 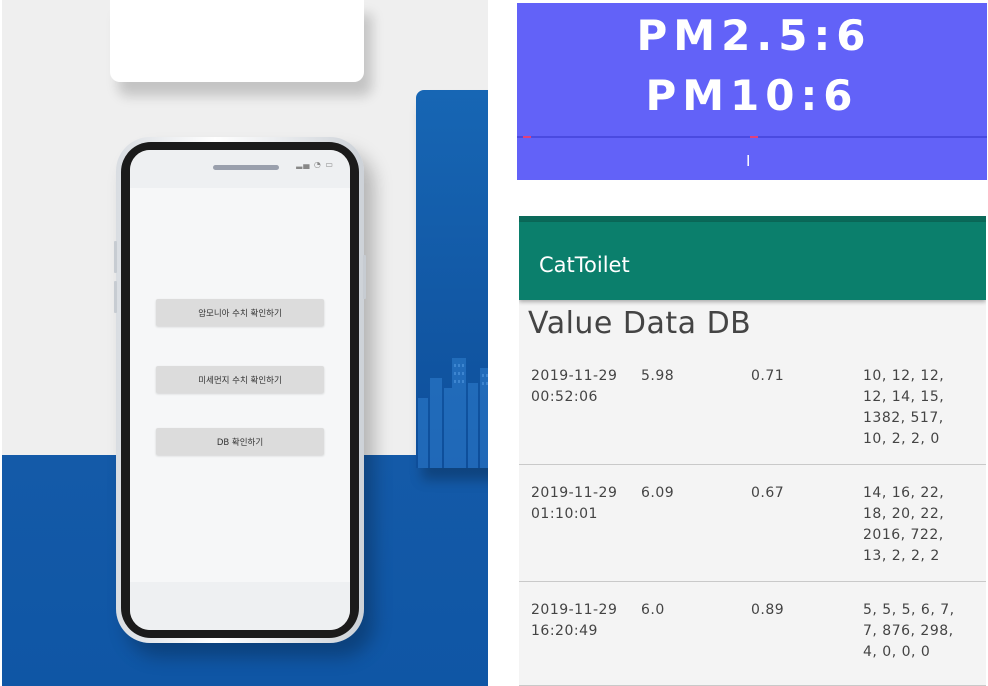 I want to click on phone-status-bar: ▂▄ ◔ ▭, so click(x=240, y=169).